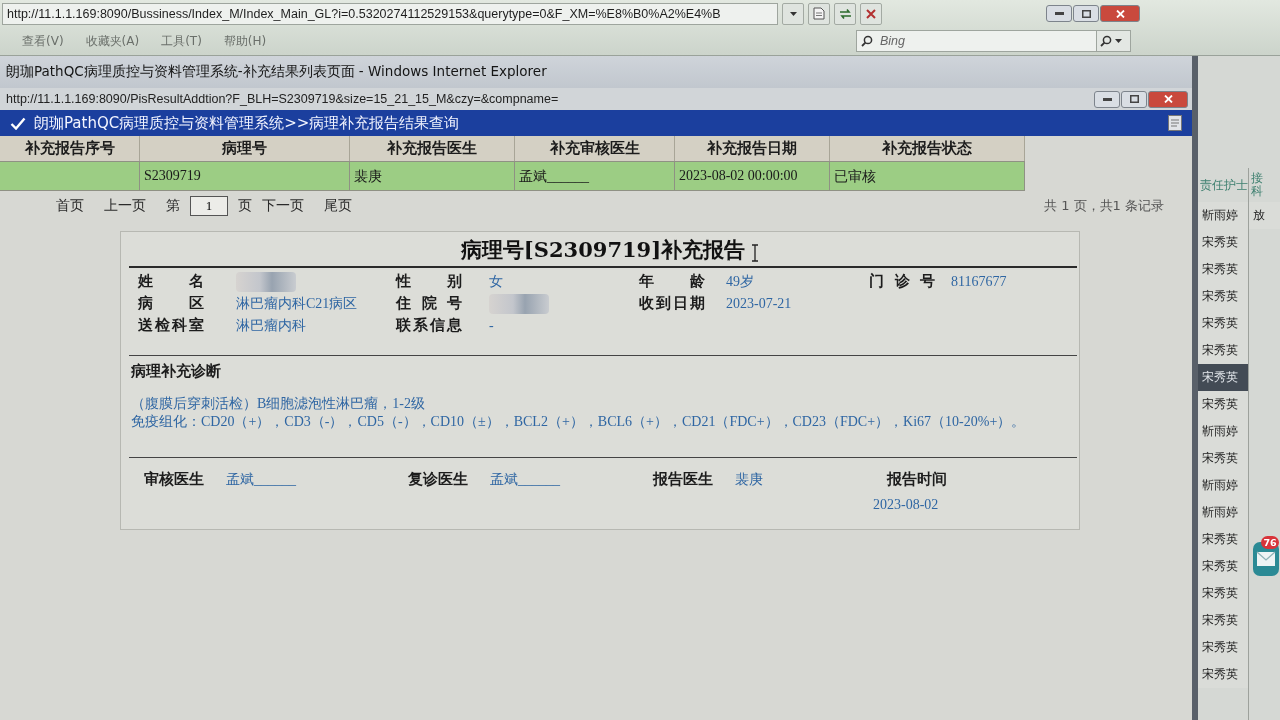 The width and height of the screenshot is (1280, 720). Describe the element at coordinates (112, 41) in the screenshot. I see `menu-item: 收藏夹(A)` at that location.